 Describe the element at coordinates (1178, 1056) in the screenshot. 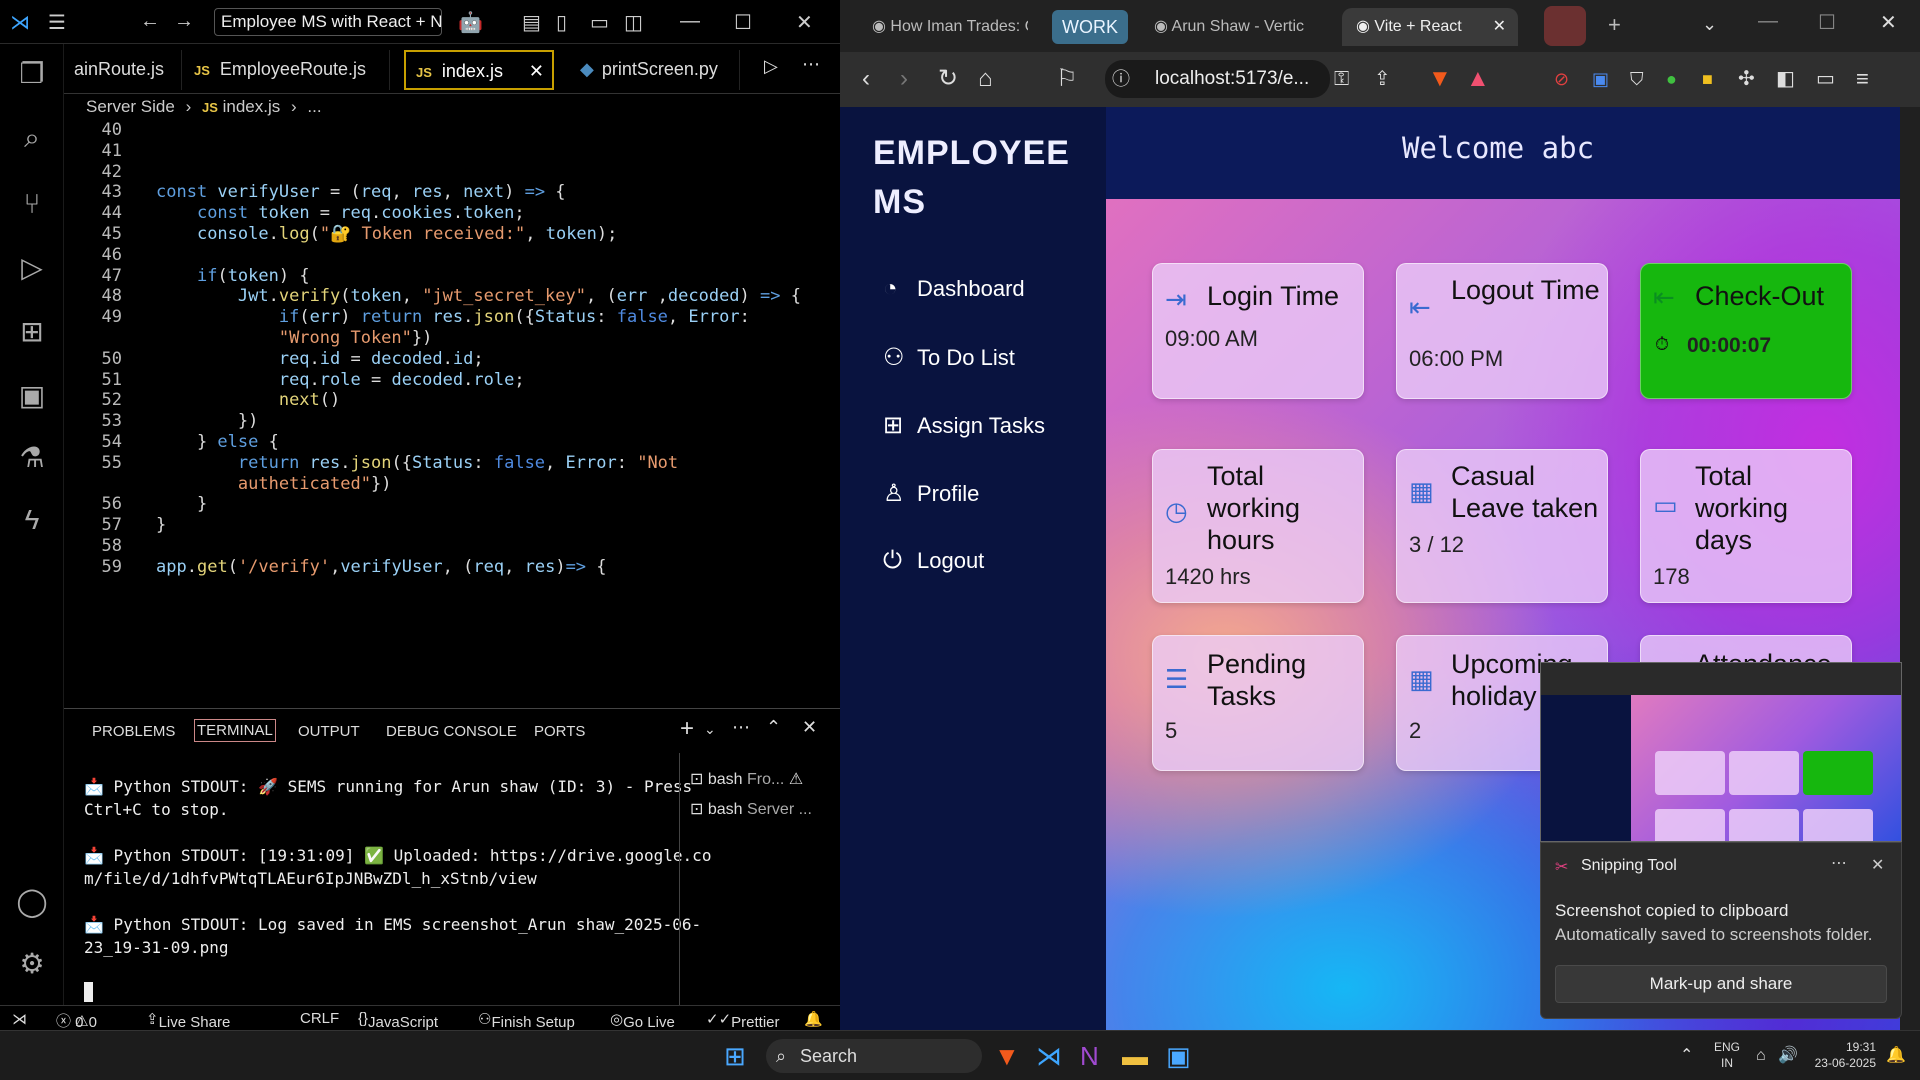

I see `snipping-app-icon: ▣` at that location.